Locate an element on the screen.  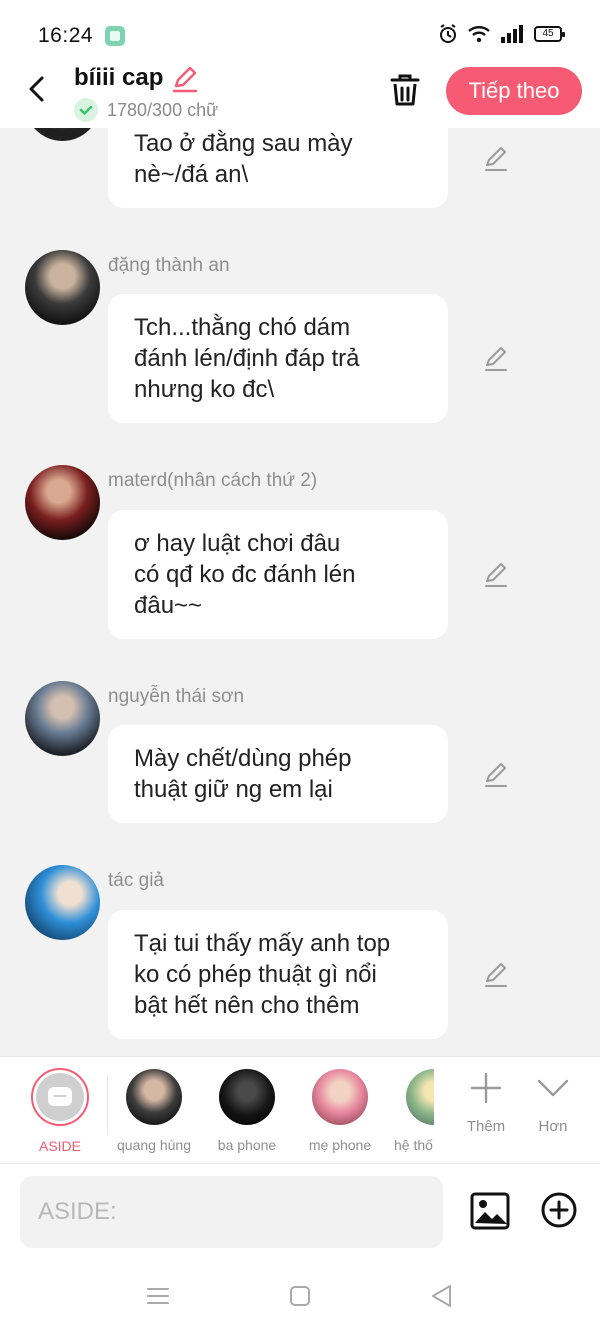
add-character-button: Thêm is located at coordinates (486, 1103).